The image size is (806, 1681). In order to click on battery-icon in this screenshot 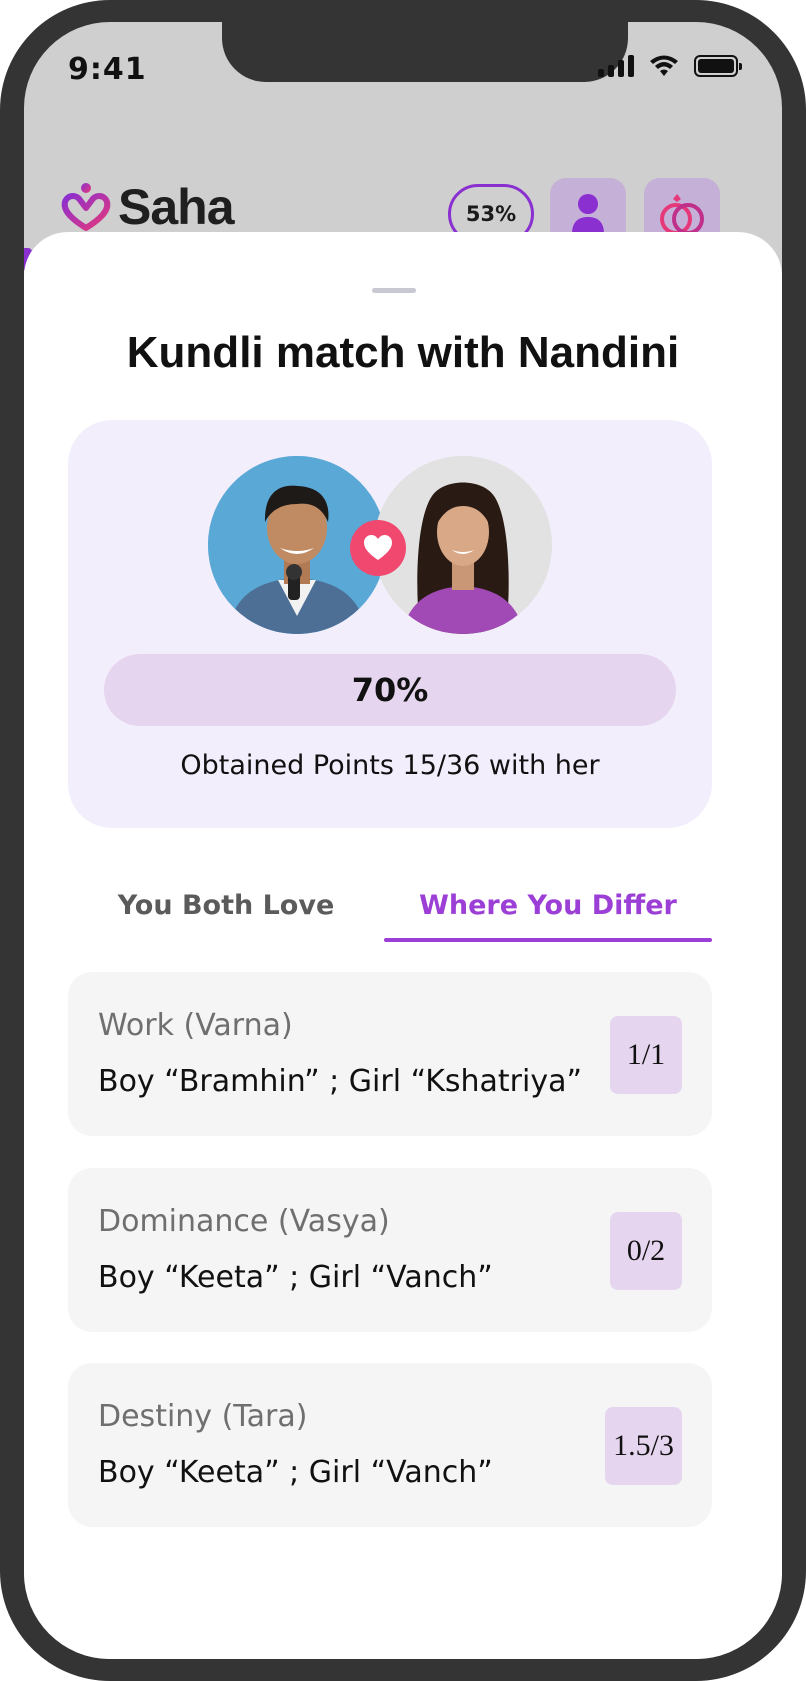, I will do `click(718, 66)`.